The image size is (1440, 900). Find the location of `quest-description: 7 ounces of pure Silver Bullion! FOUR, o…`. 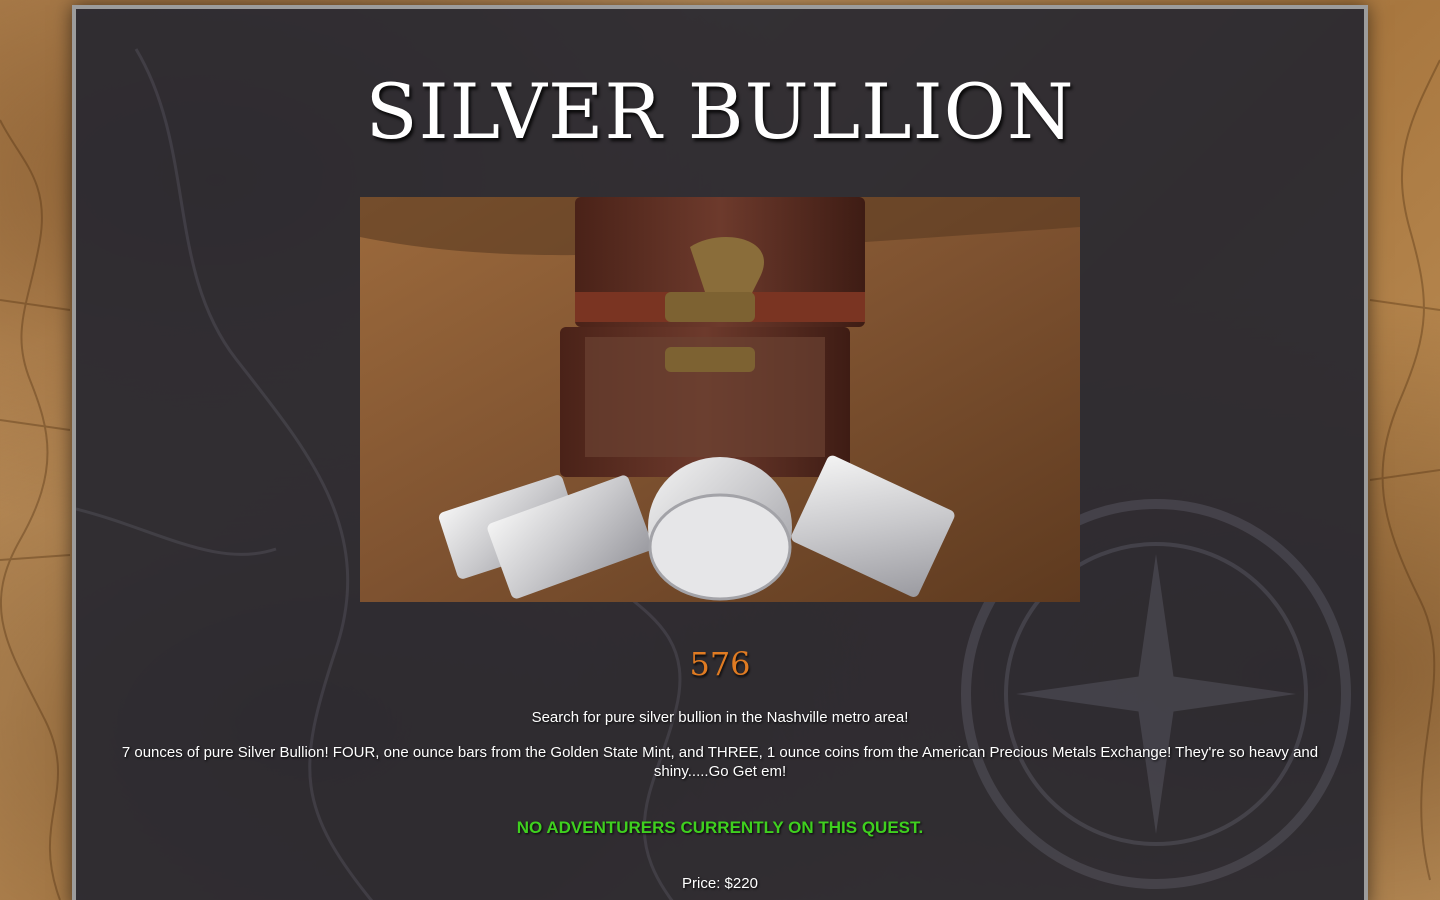

quest-description: 7 ounces of pure Silver Bullion! FOUR, o… is located at coordinates (720, 762).